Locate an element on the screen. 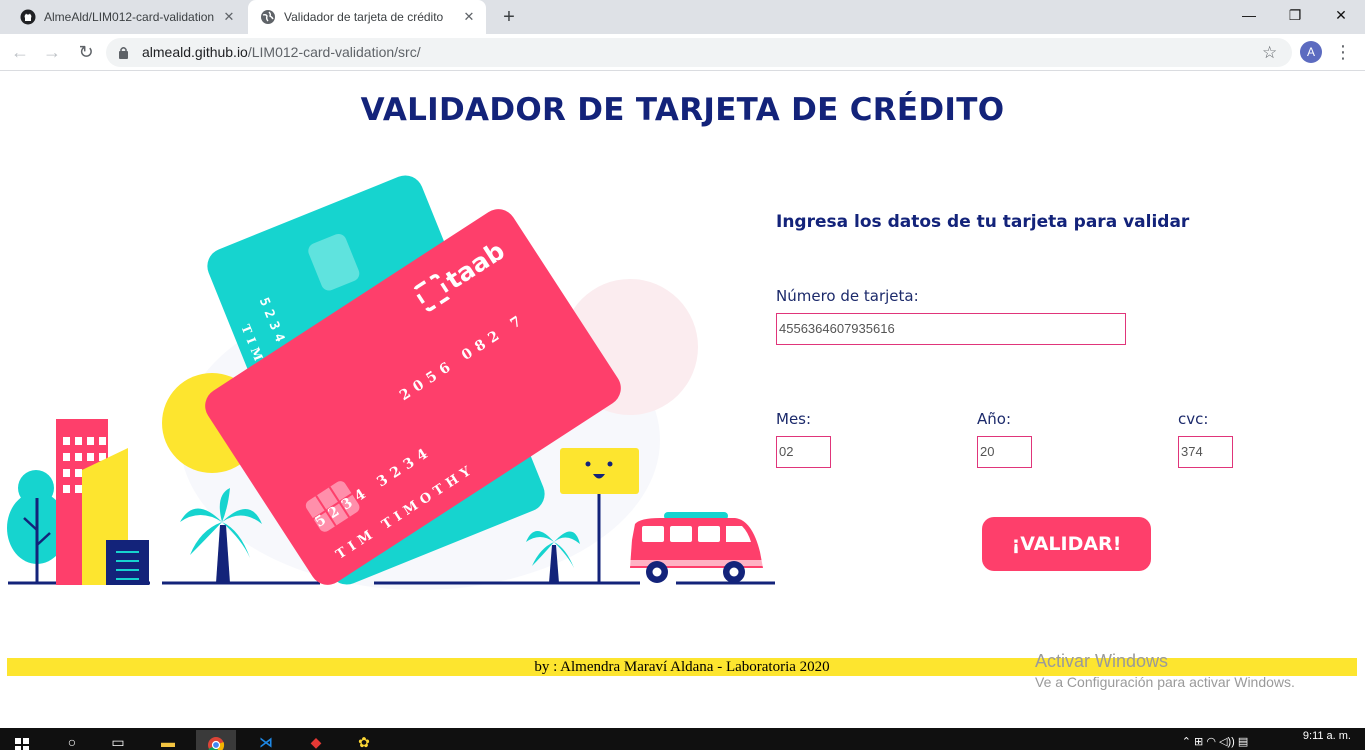 The image size is (1365, 750). new-tab-button: + is located at coordinates (509, 17).